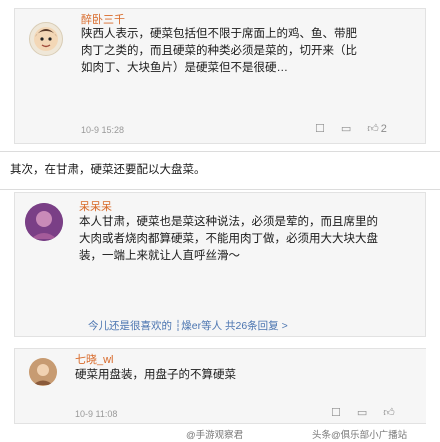  I want to click on username: 醉卧三千, so click(103, 19).